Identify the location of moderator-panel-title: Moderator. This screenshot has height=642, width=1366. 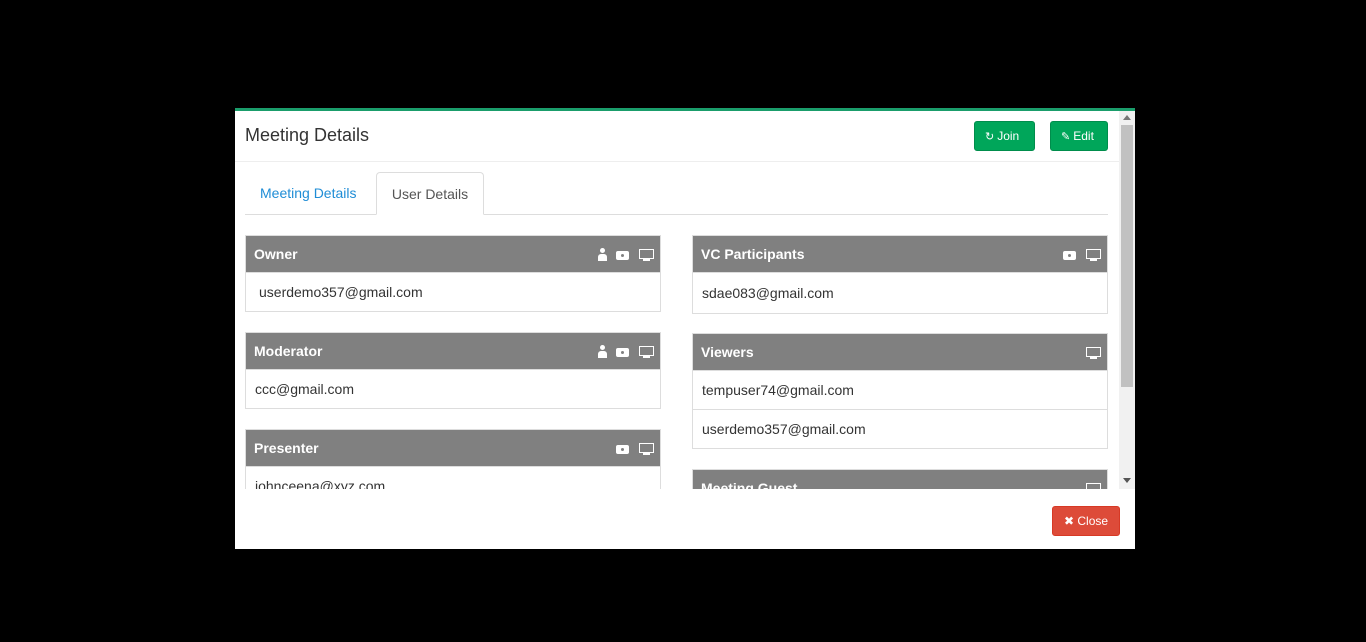
(288, 351).